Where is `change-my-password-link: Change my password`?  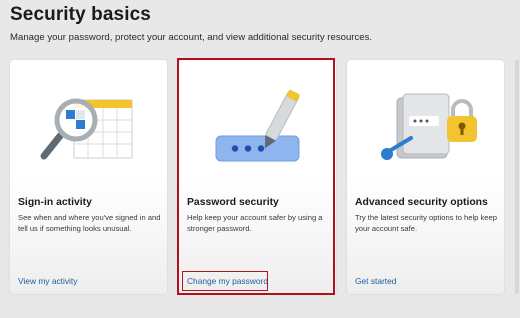
change-my-password-link: Change my password is located at coordinates (227, 281).